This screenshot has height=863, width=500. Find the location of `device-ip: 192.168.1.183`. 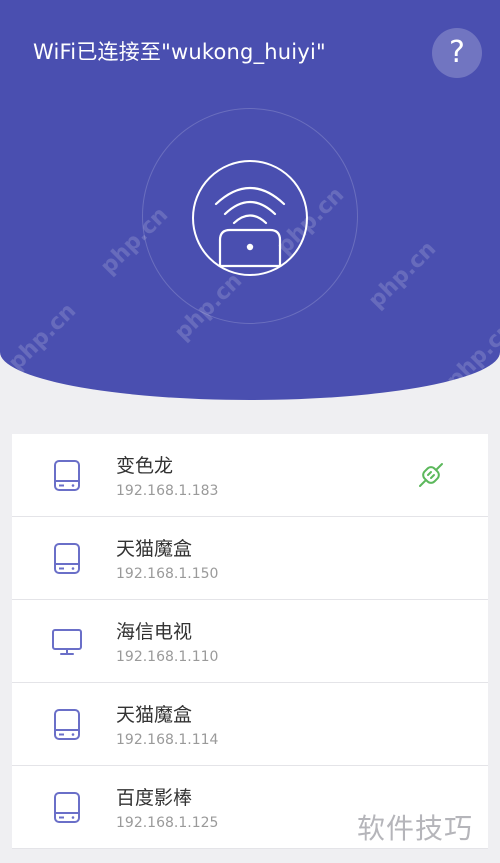

device-ip: 192.168.1.183 is located at coordinates (167, 491).